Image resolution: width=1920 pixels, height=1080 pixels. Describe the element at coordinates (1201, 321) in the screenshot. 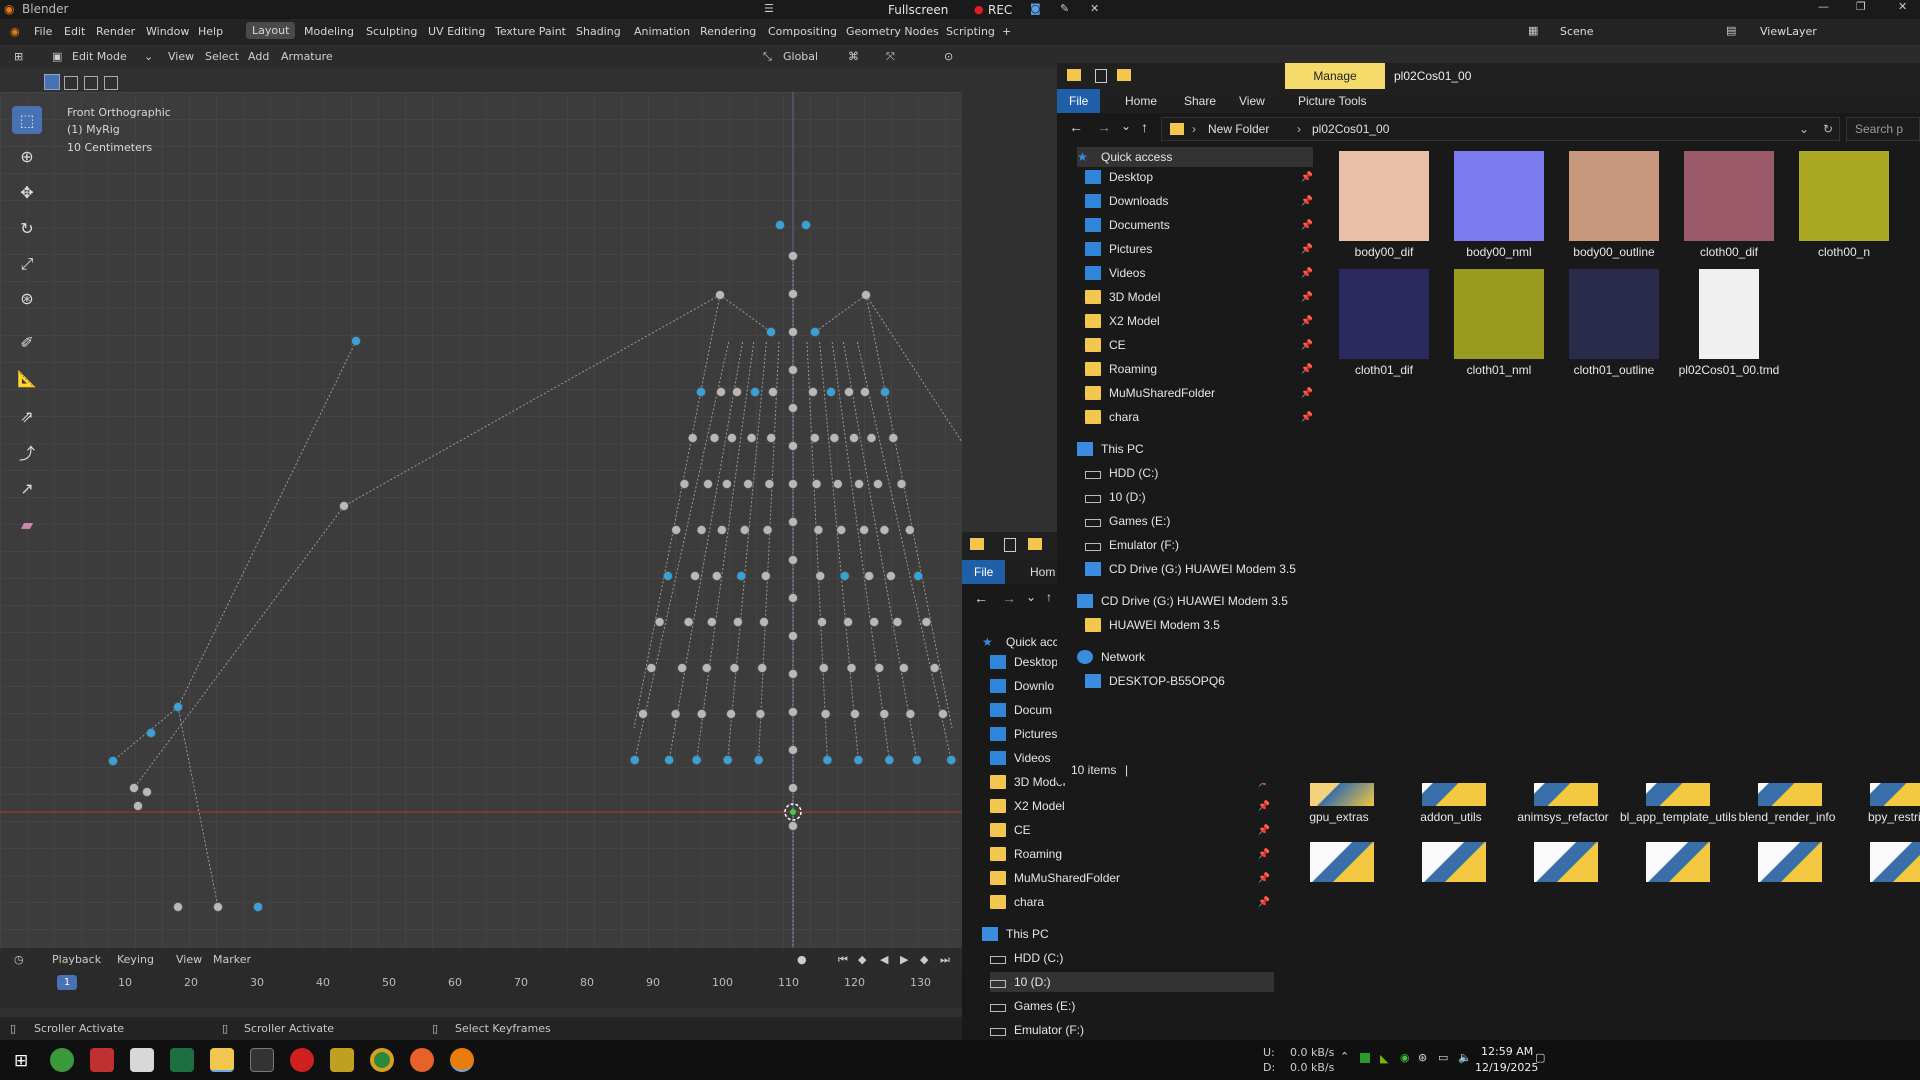

I see `nav-item-x2-model: X2 Model 📌` at that location.